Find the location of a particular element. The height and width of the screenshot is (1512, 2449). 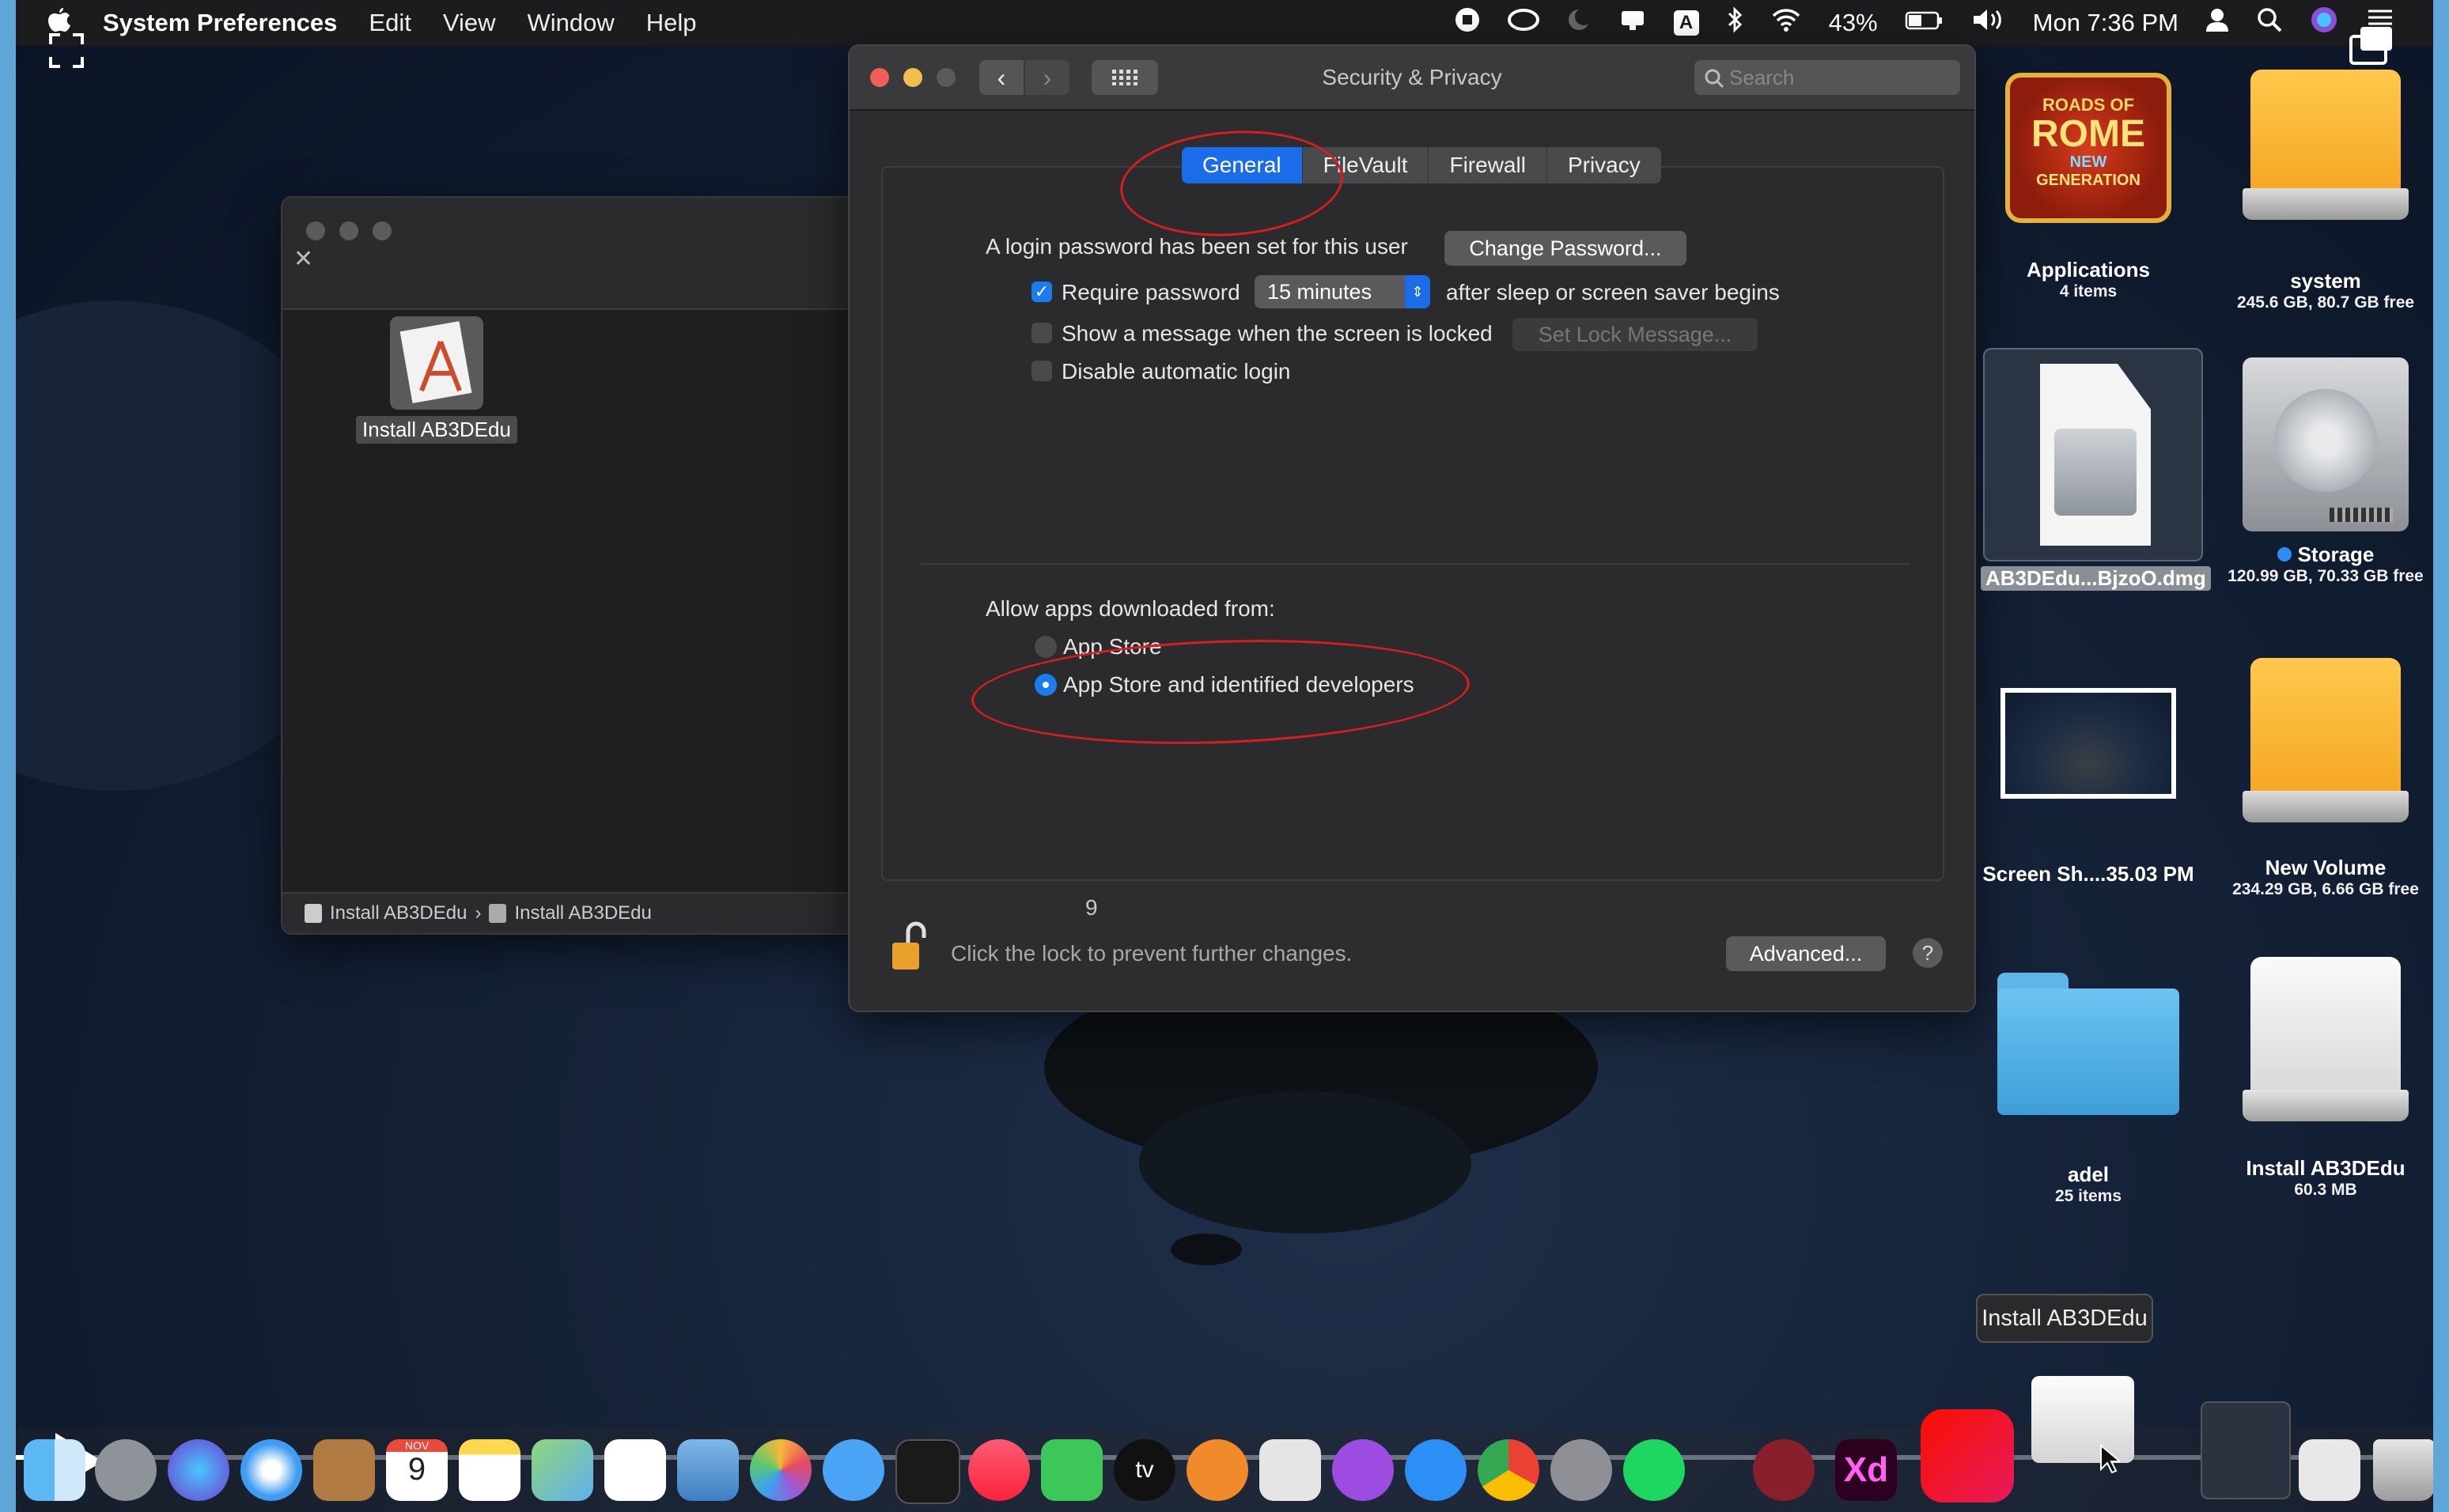

launchpad-icon is located at coordinates (126, 1470).